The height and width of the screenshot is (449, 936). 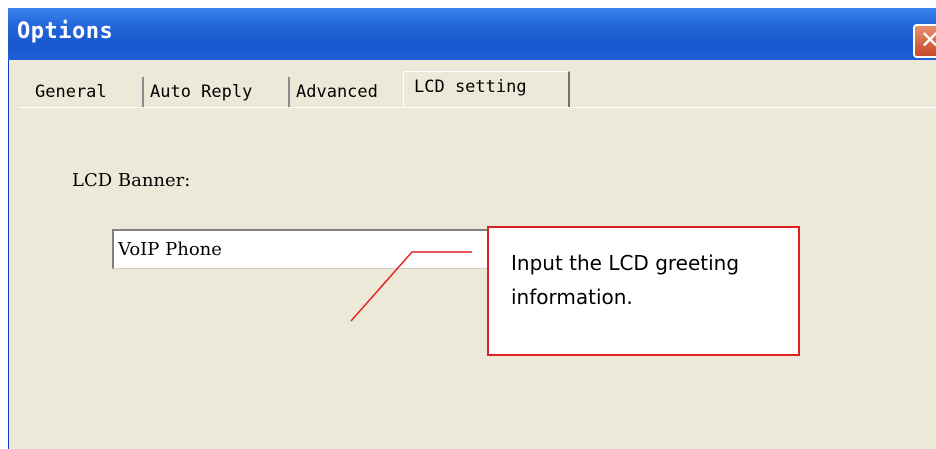 I want to click on tab-auto-reply: Auto Reply, so click(x=217, y=92).